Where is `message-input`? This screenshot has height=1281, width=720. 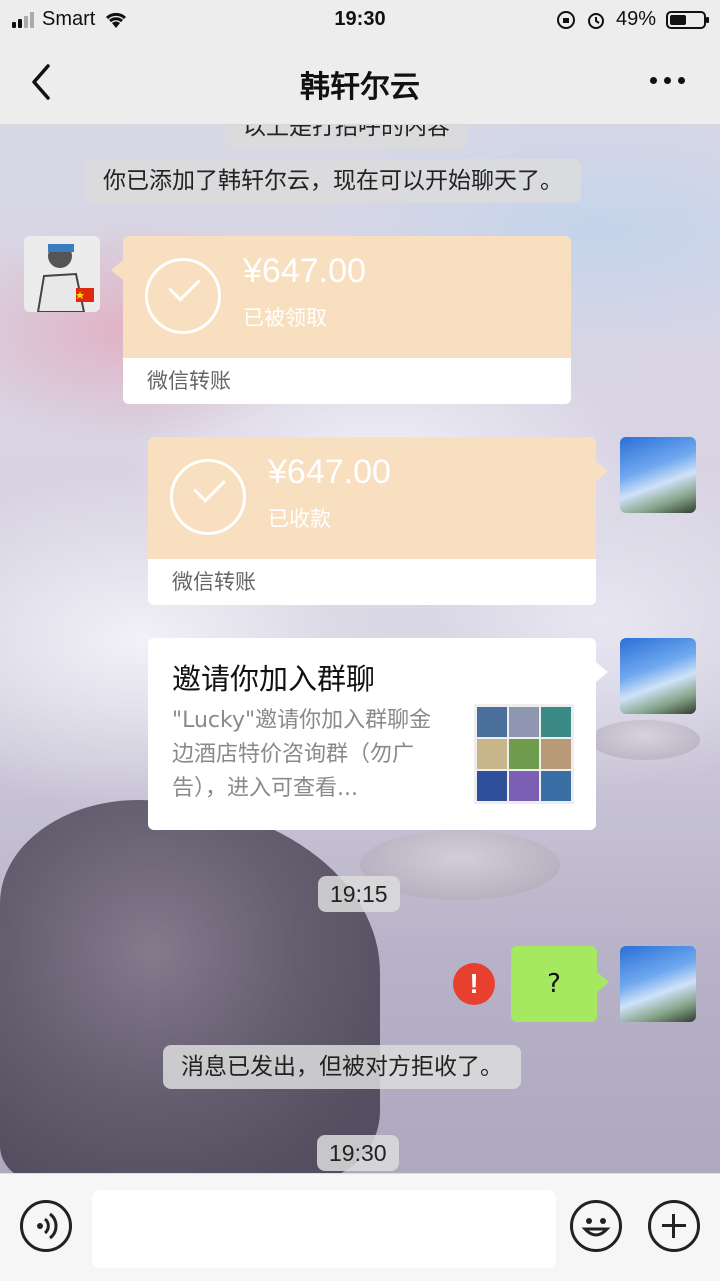 message-input is located at coordinates (324, 1229).